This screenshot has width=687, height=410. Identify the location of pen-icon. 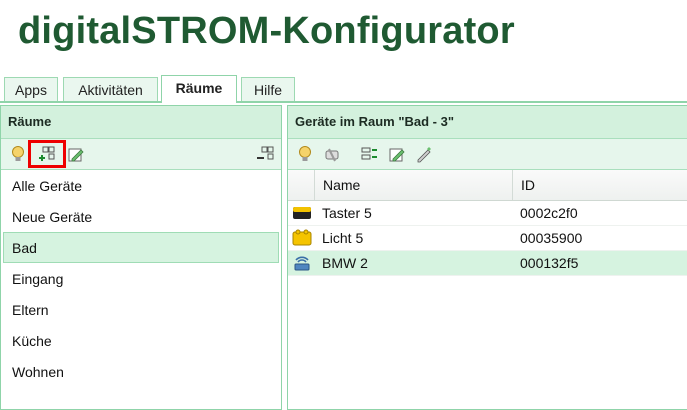
(424, 154).